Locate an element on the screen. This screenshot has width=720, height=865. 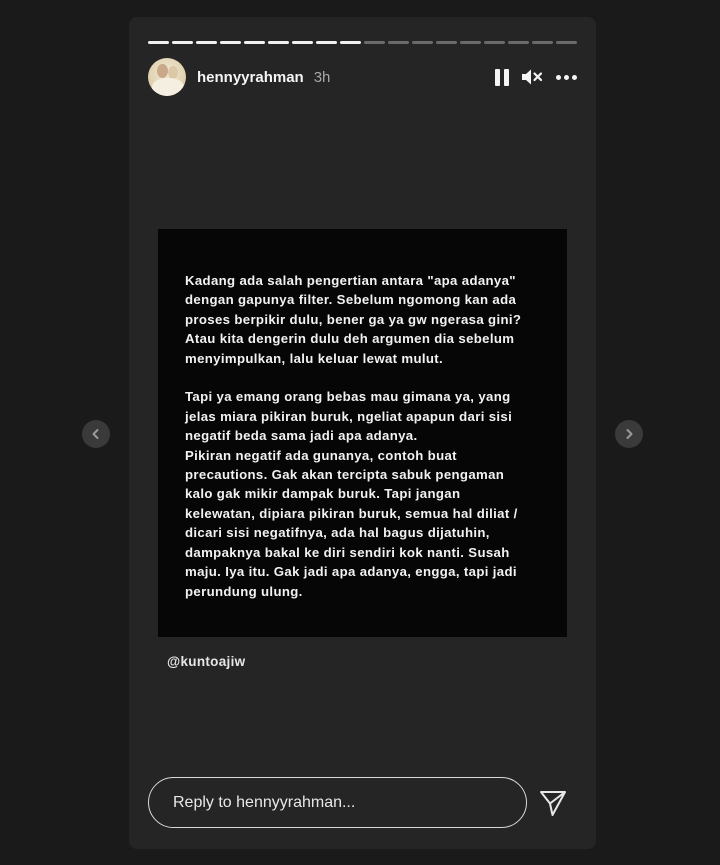
send-button is located at coordinates (553, 803).